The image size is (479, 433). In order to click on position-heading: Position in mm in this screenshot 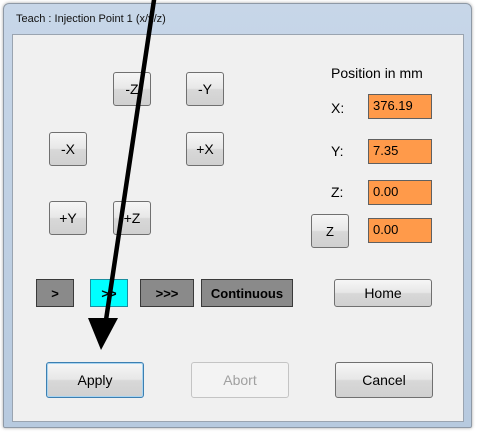, I will do `click(377, 73)`.